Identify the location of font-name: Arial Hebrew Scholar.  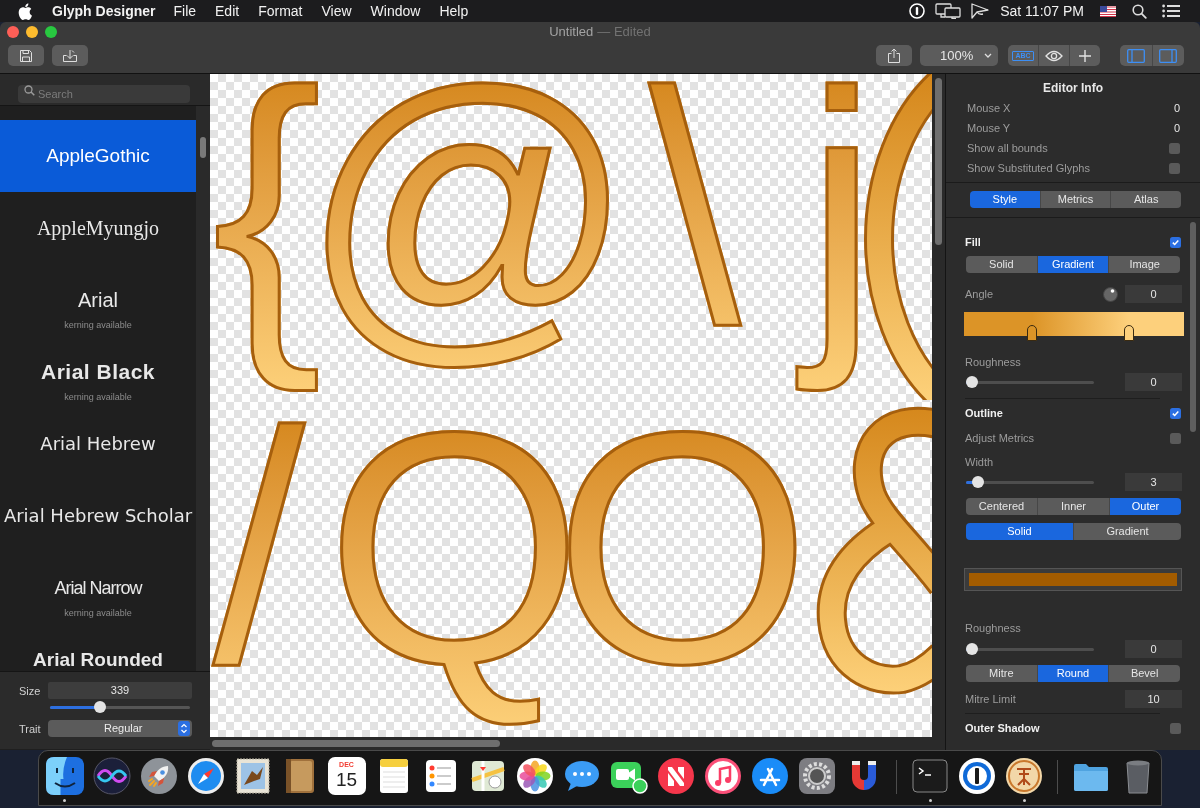
(98, 516).